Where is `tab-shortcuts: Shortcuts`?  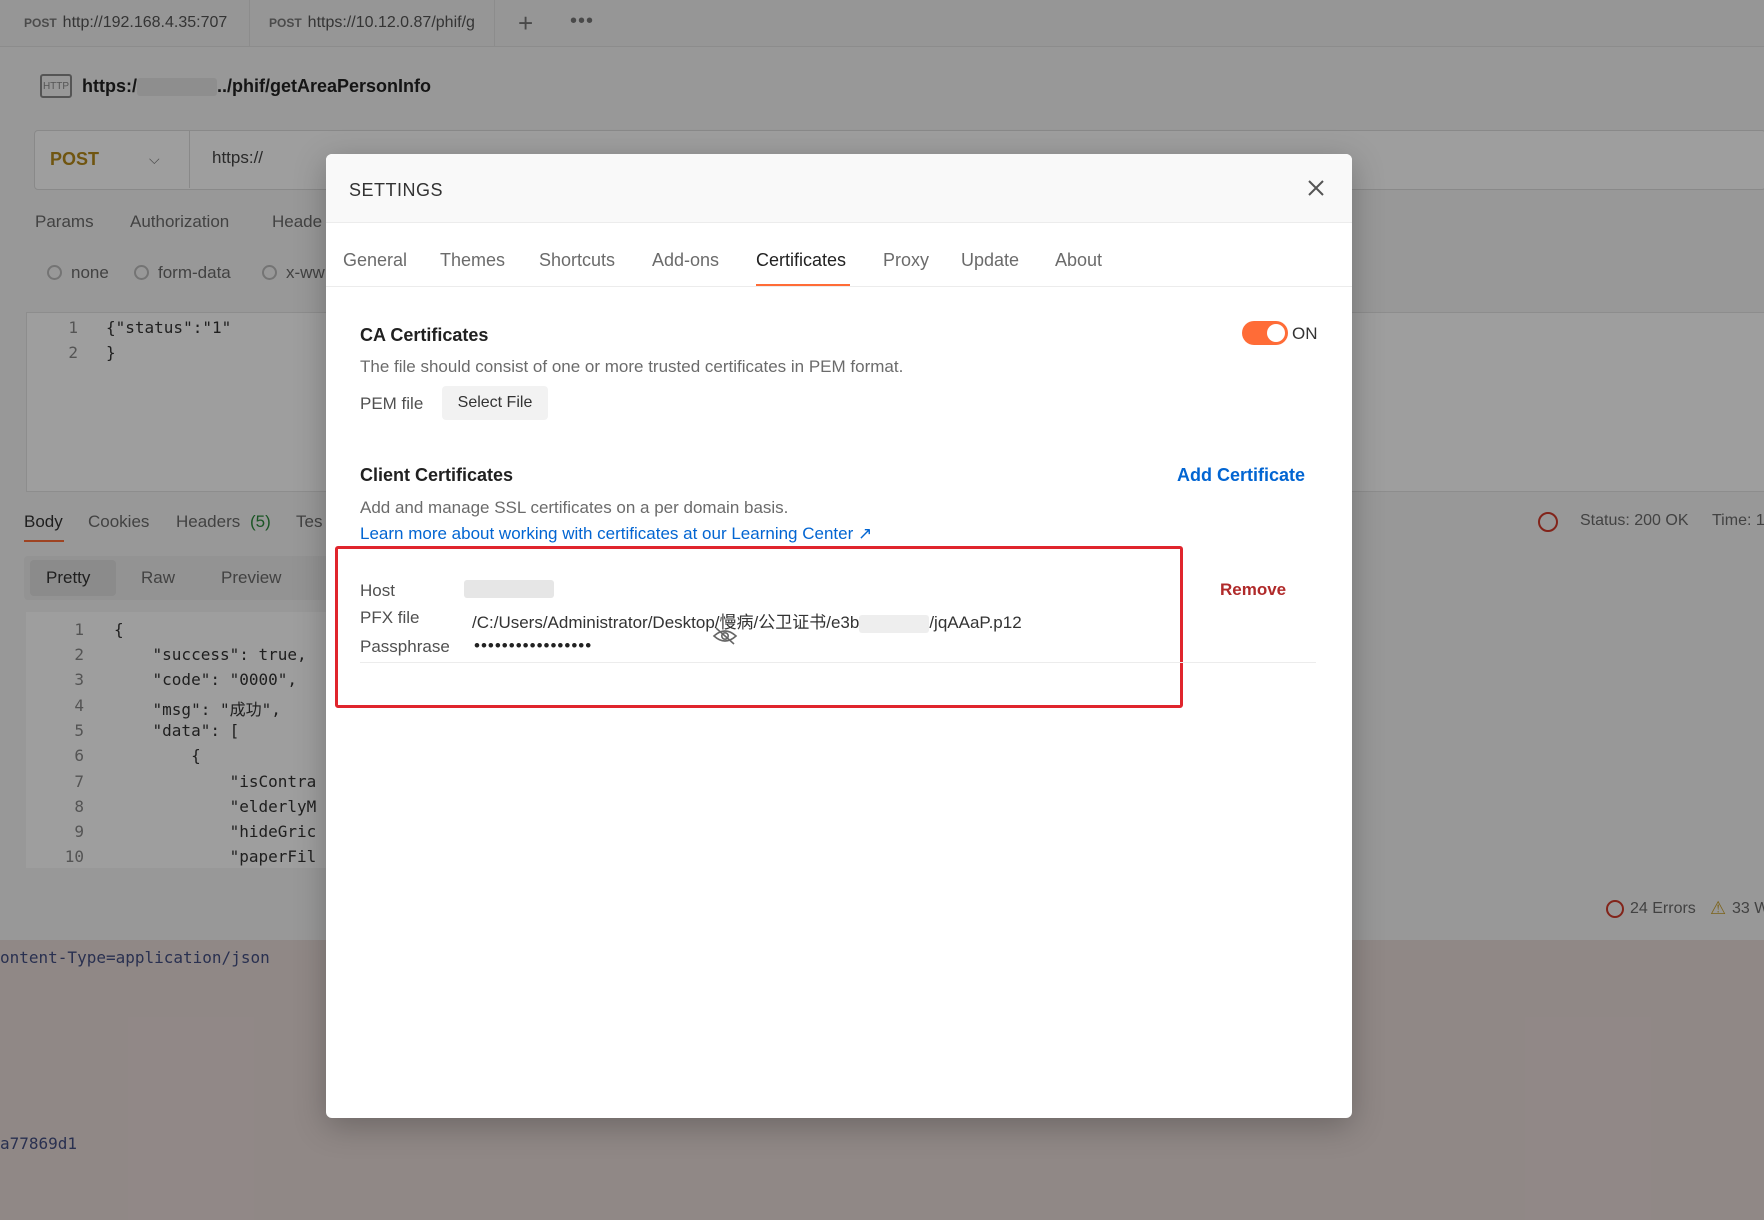
tab-shortcuts: Shortcuts is located at coordinates (577, 260).